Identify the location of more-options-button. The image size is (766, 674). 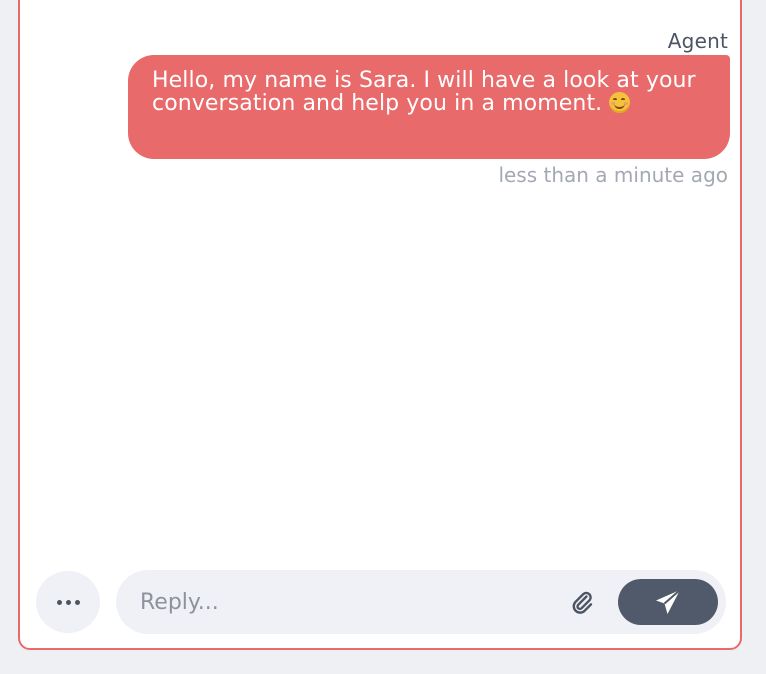
(68, 602).